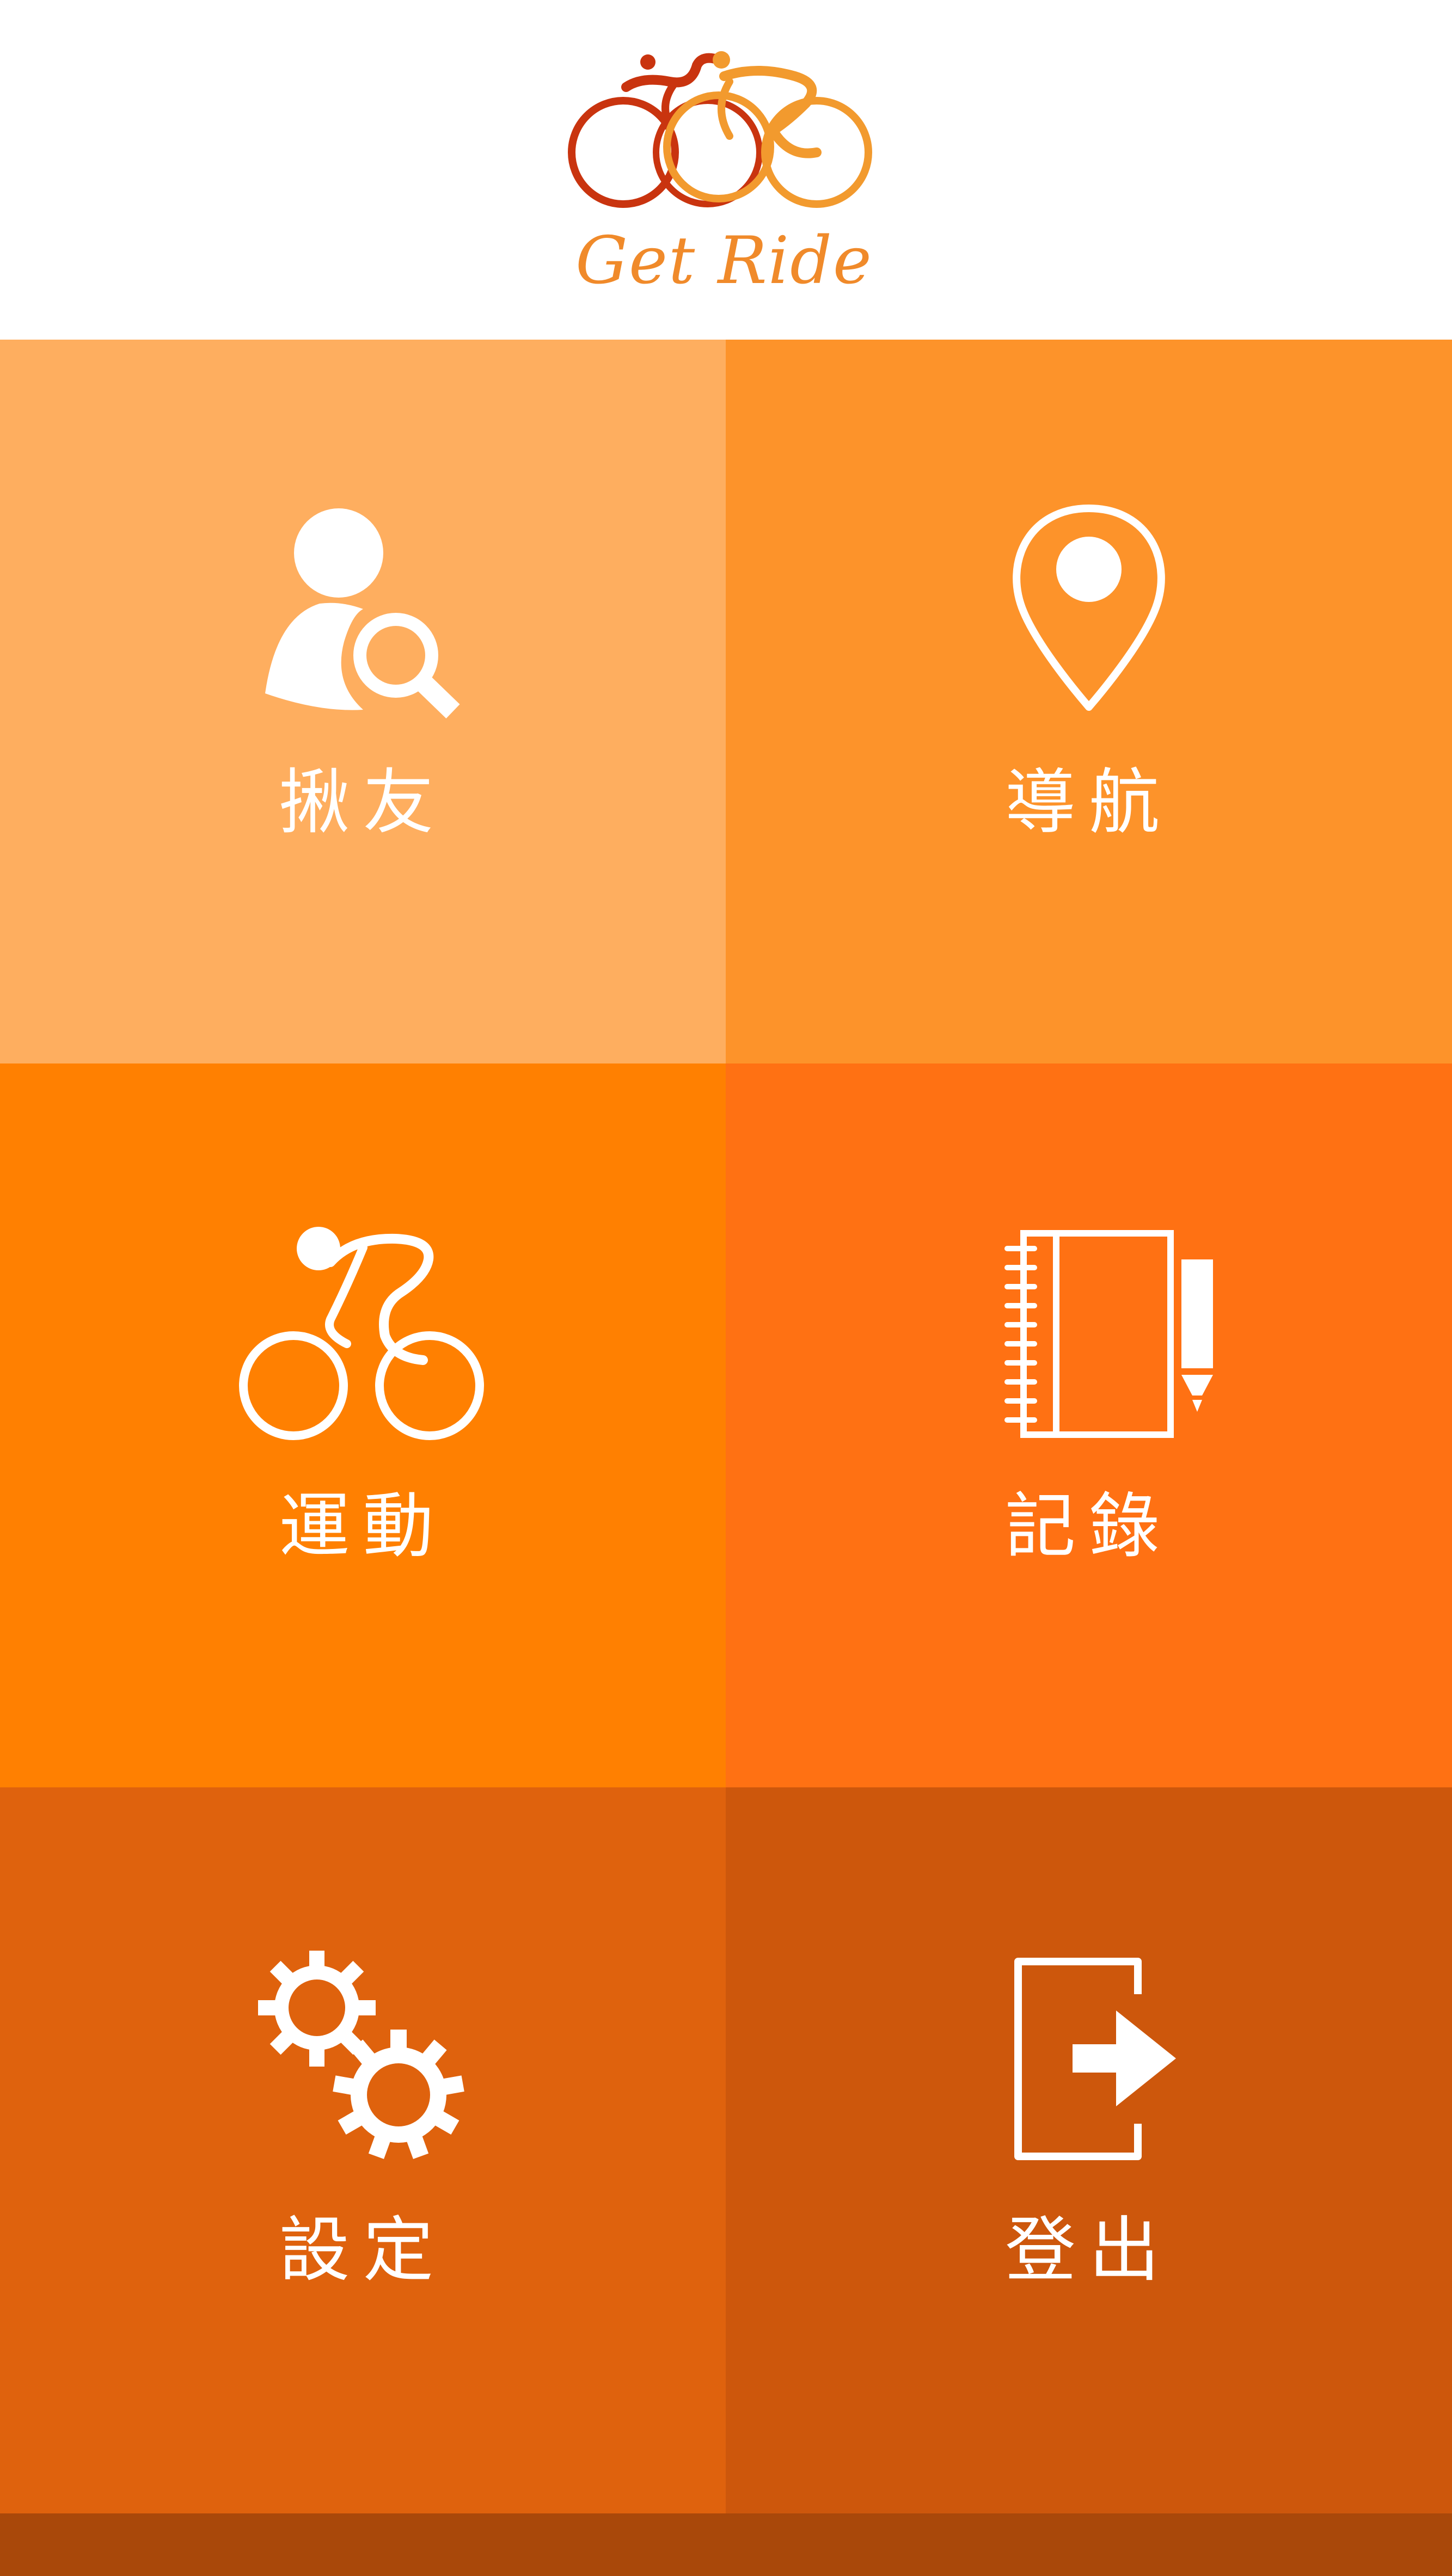 The width and height of the screenshot is (1452, 2576). I want to click on menu-tile-settings: 設定, so click(363, 2150).